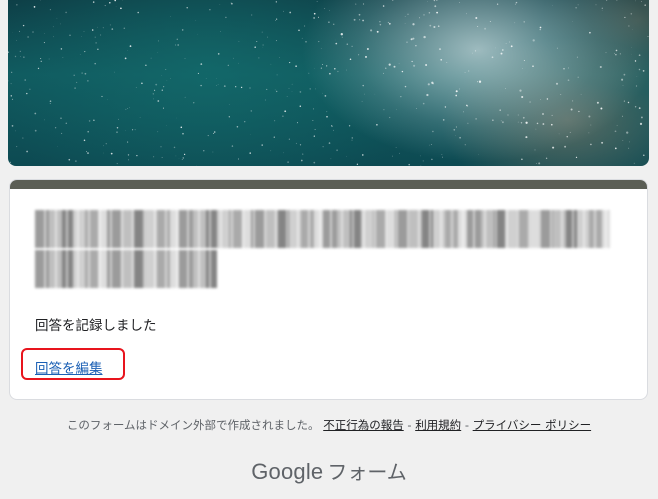 The width and height of the screenshot is (658, 499). Describe the element at coordinates (363, 425) in the screenshot. I see `report-abuse-link: 不正行為の報告` at that location.